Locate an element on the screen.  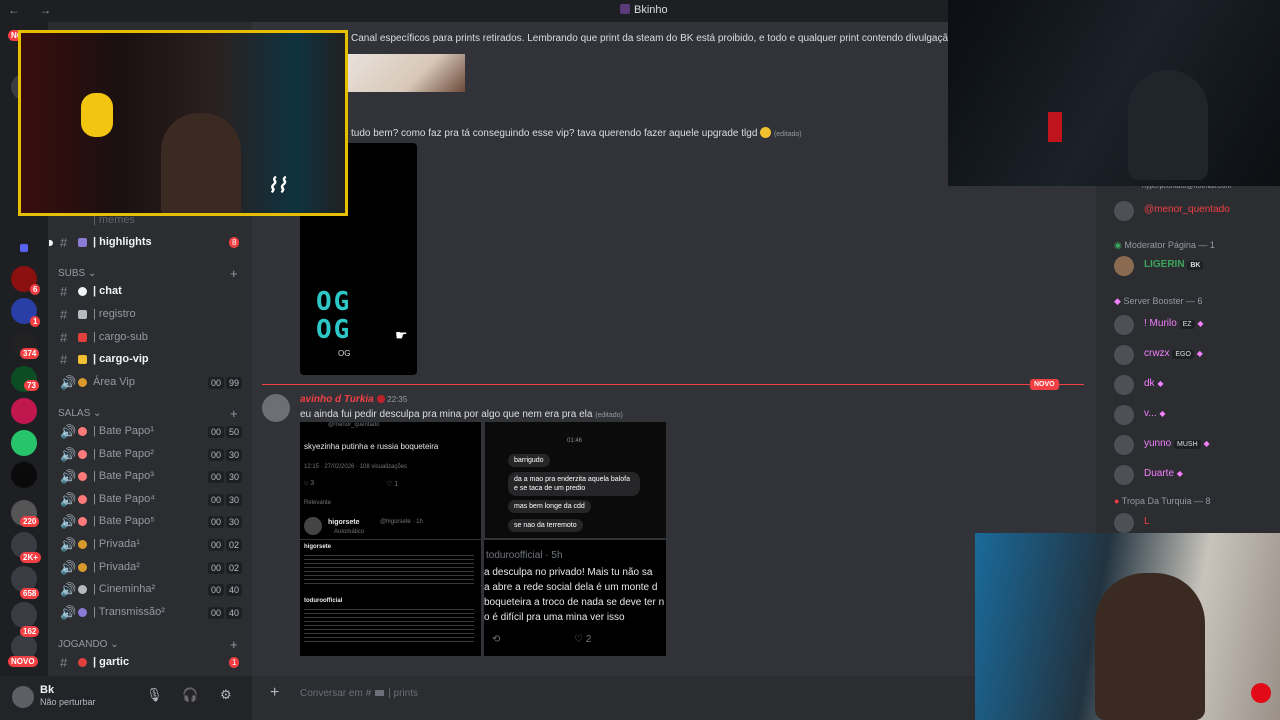
voice-channel: 🔊 | Transmissão² 00 40 is located at coordinates (152, 613).